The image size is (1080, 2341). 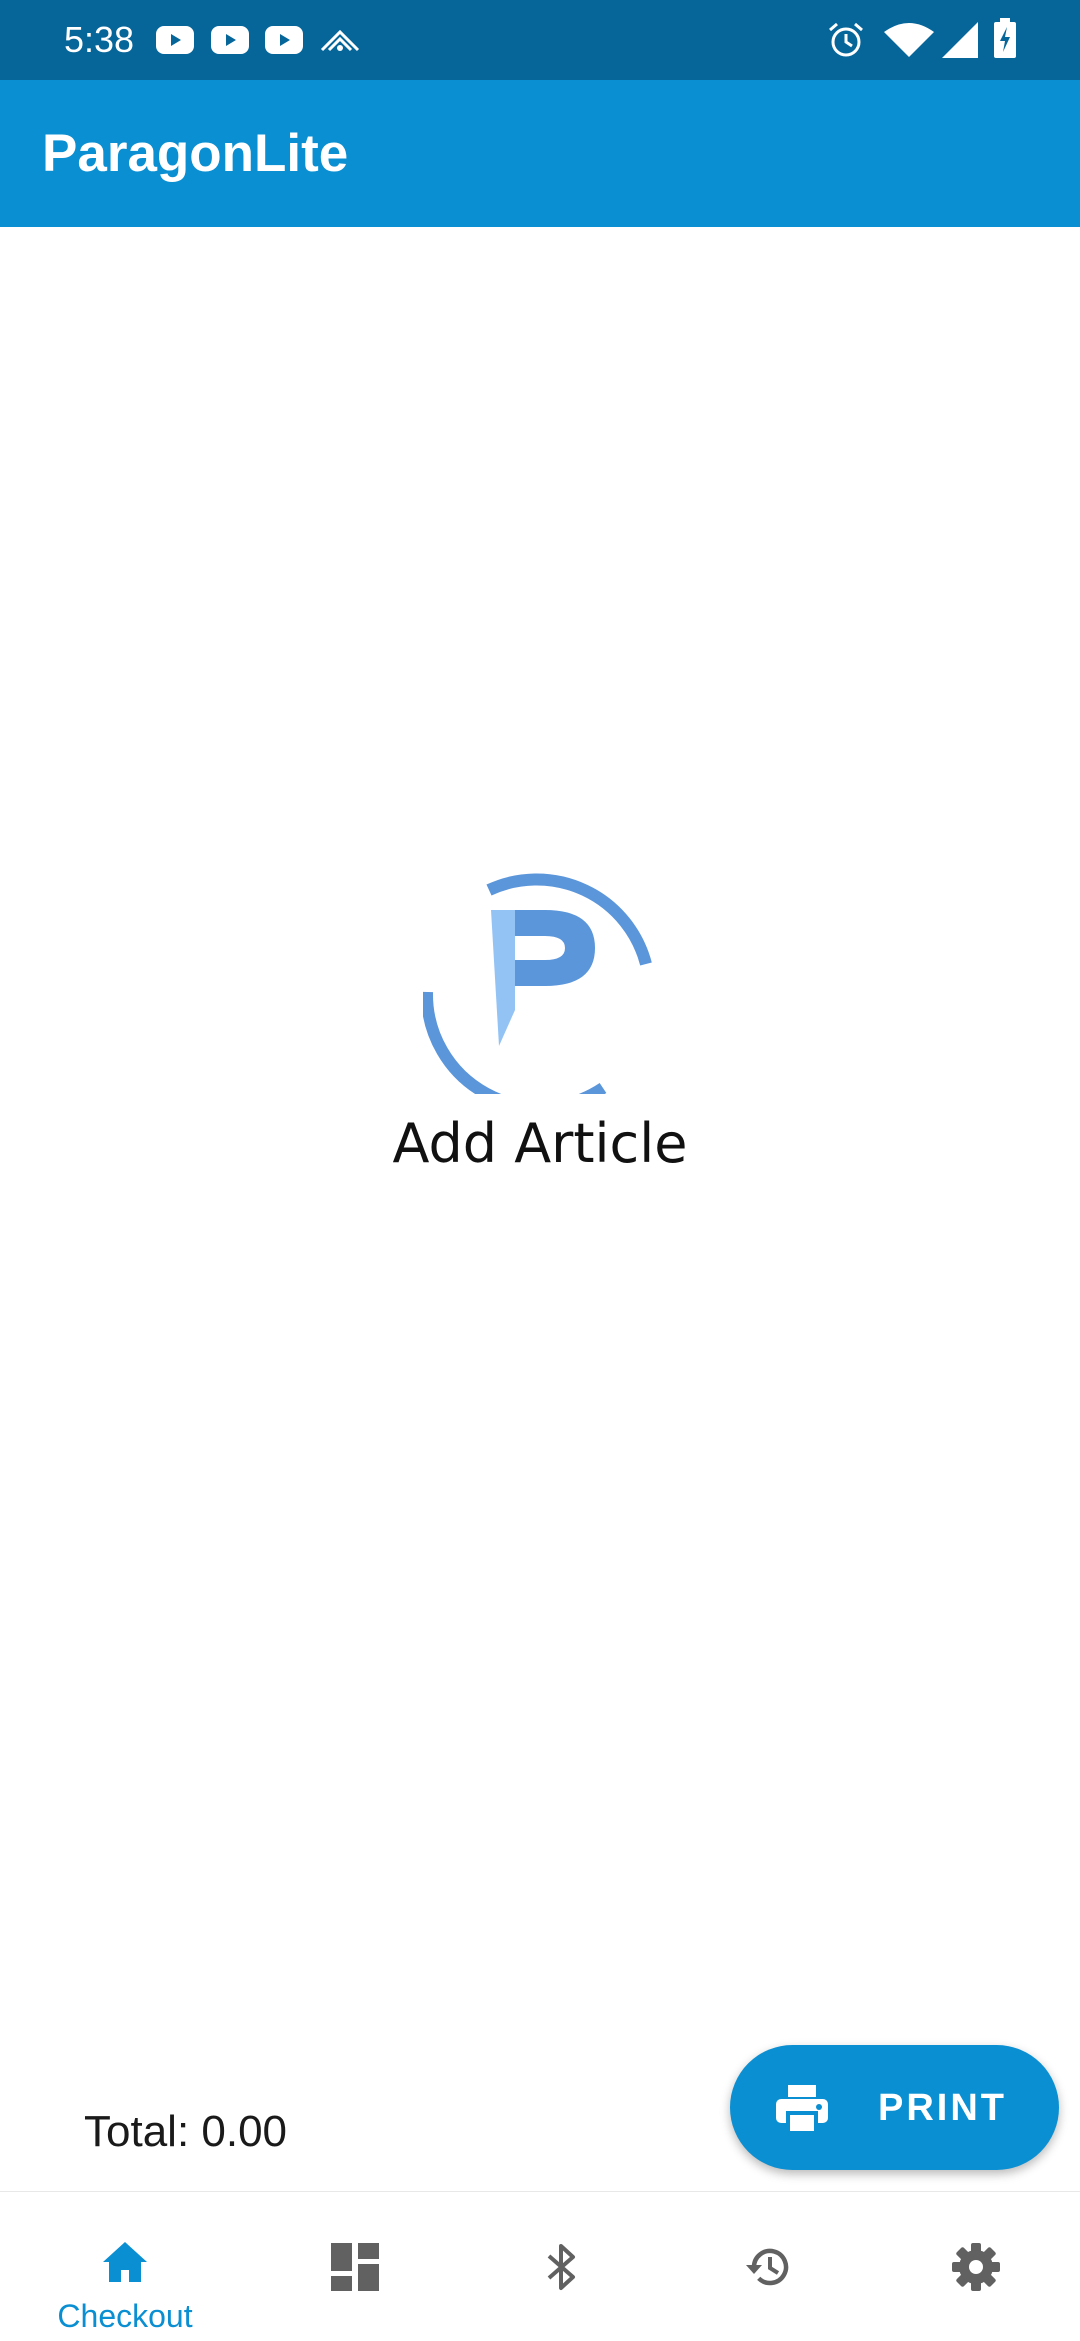 I want to click on bluetooth-icon, so click(x=561, y=2267).